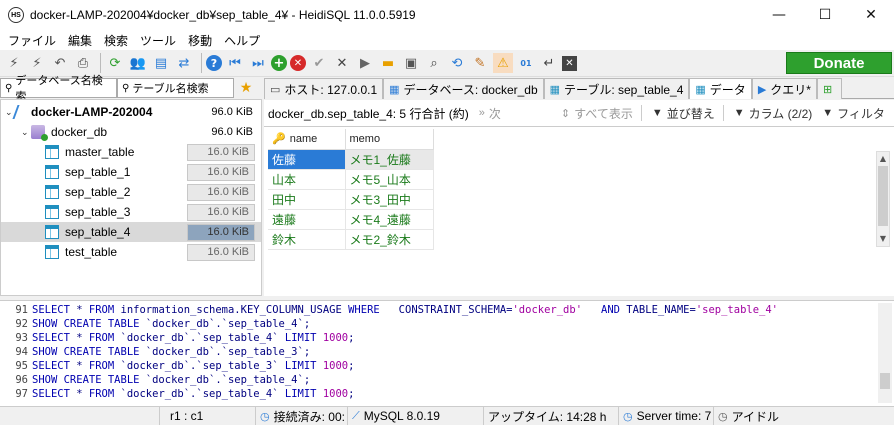 This screenshot has width=894, height=425. I want to click on grid-cell: メモ4_遠藤, so click(389, 219).